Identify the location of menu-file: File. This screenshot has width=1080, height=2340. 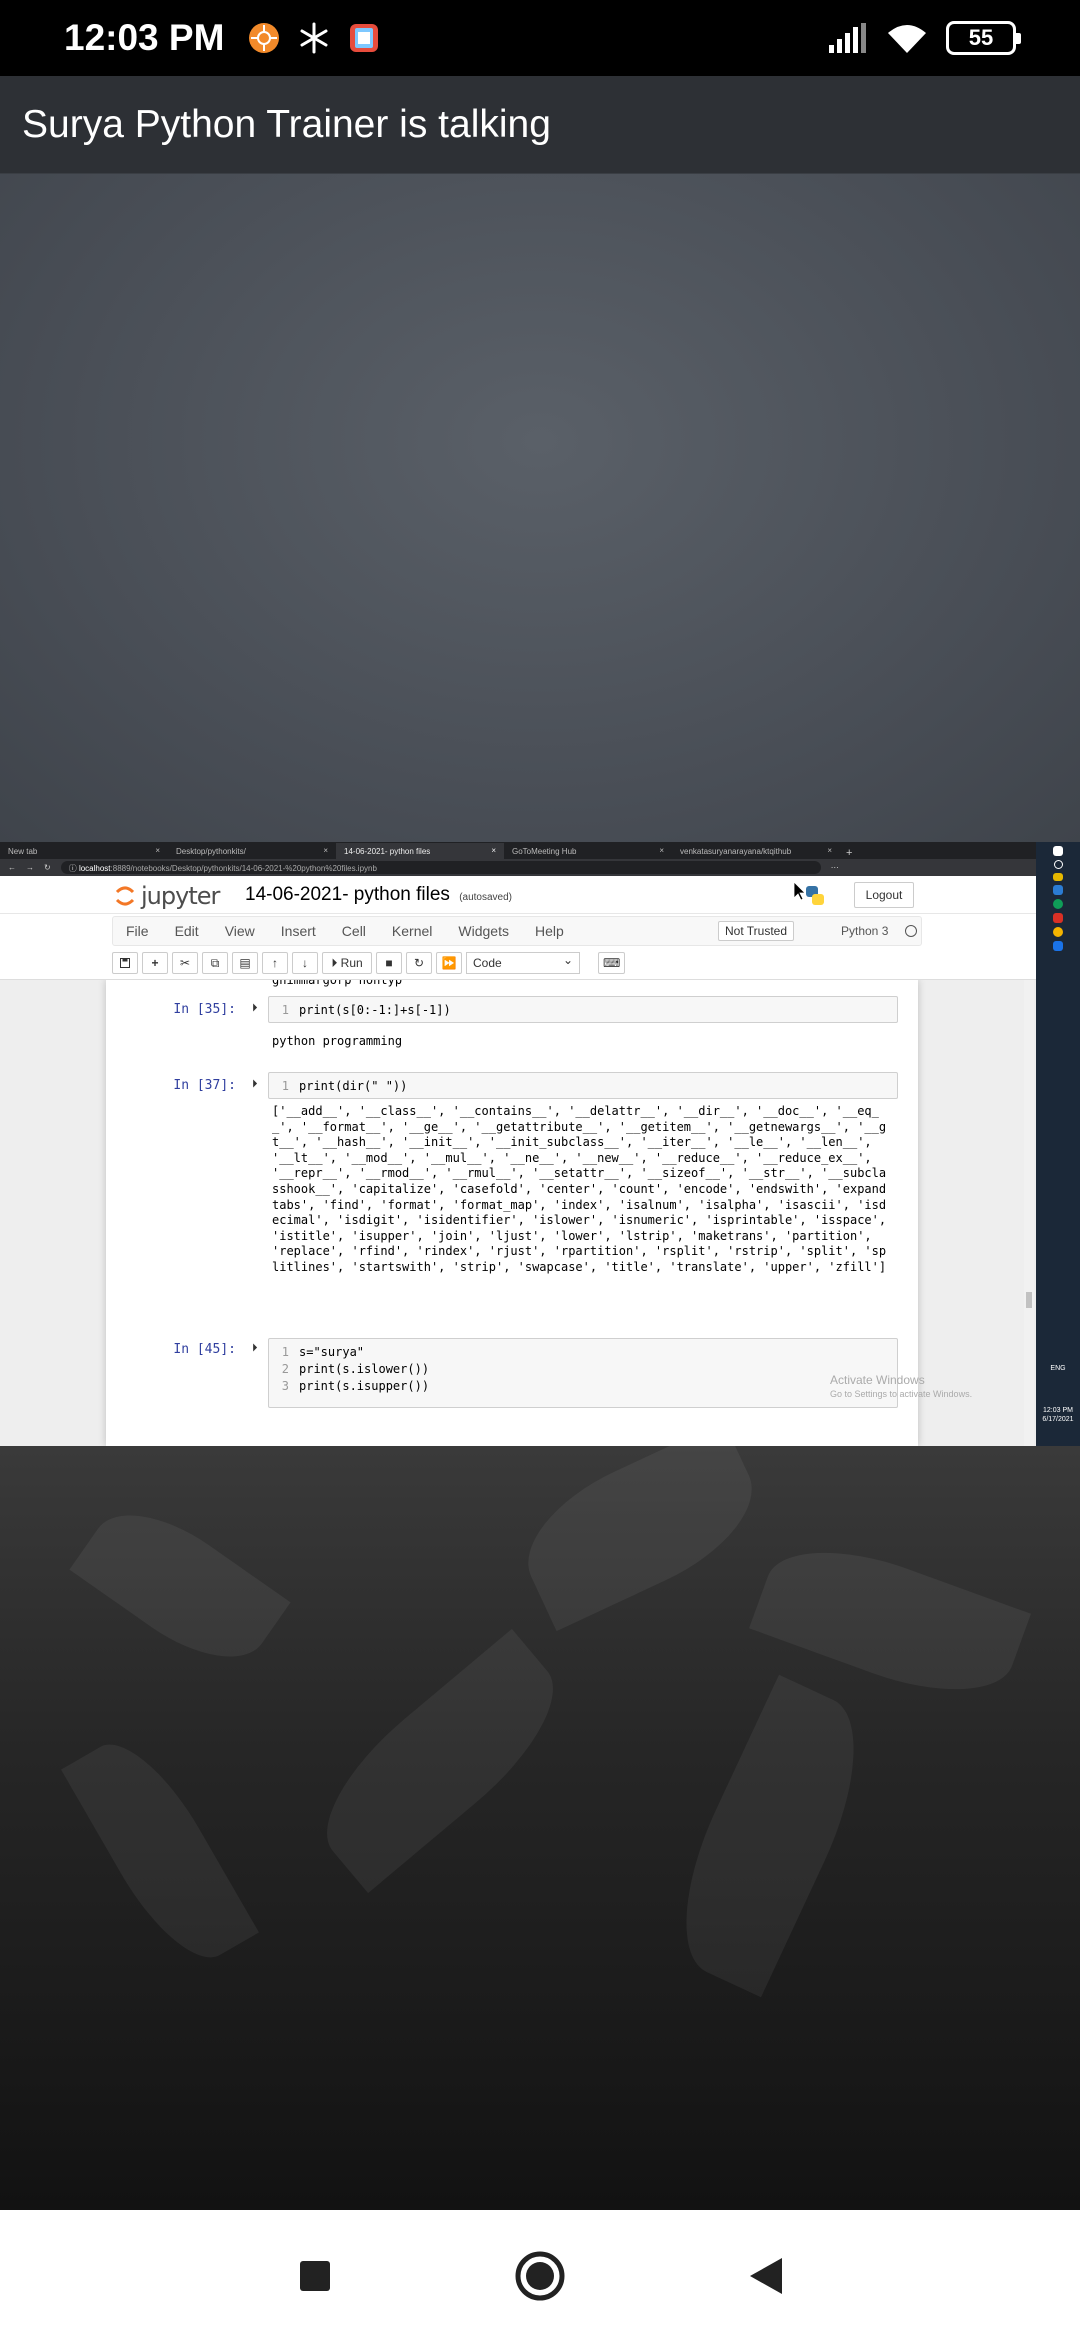
(137, 931).